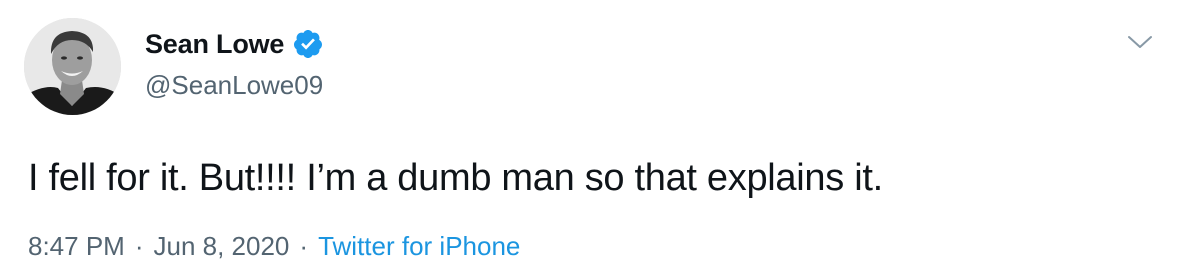  I want to click on author-handle: @SeanLowe09, so click(234, 85).